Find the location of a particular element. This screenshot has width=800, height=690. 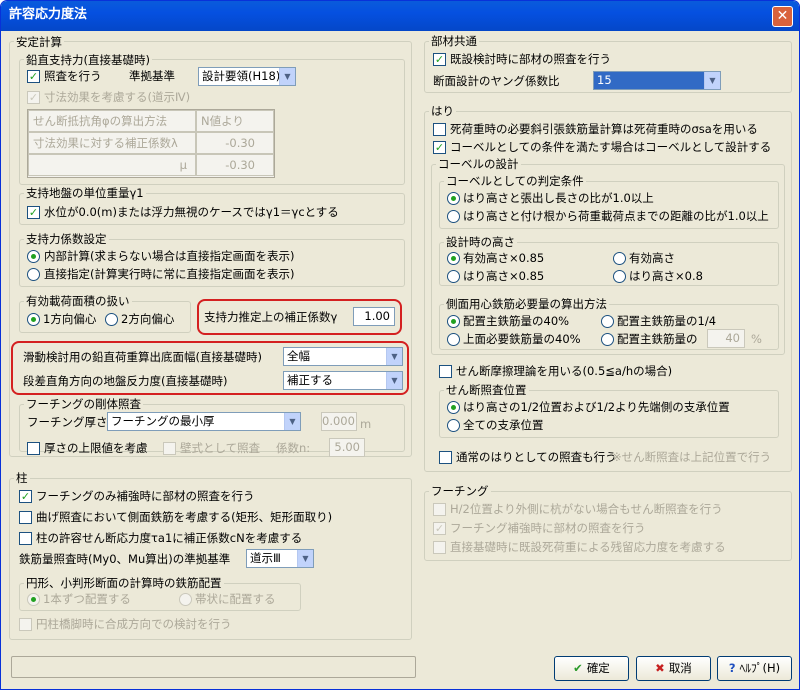

column-c1-checkbox: ✓ is located at coordinates (25, 496).